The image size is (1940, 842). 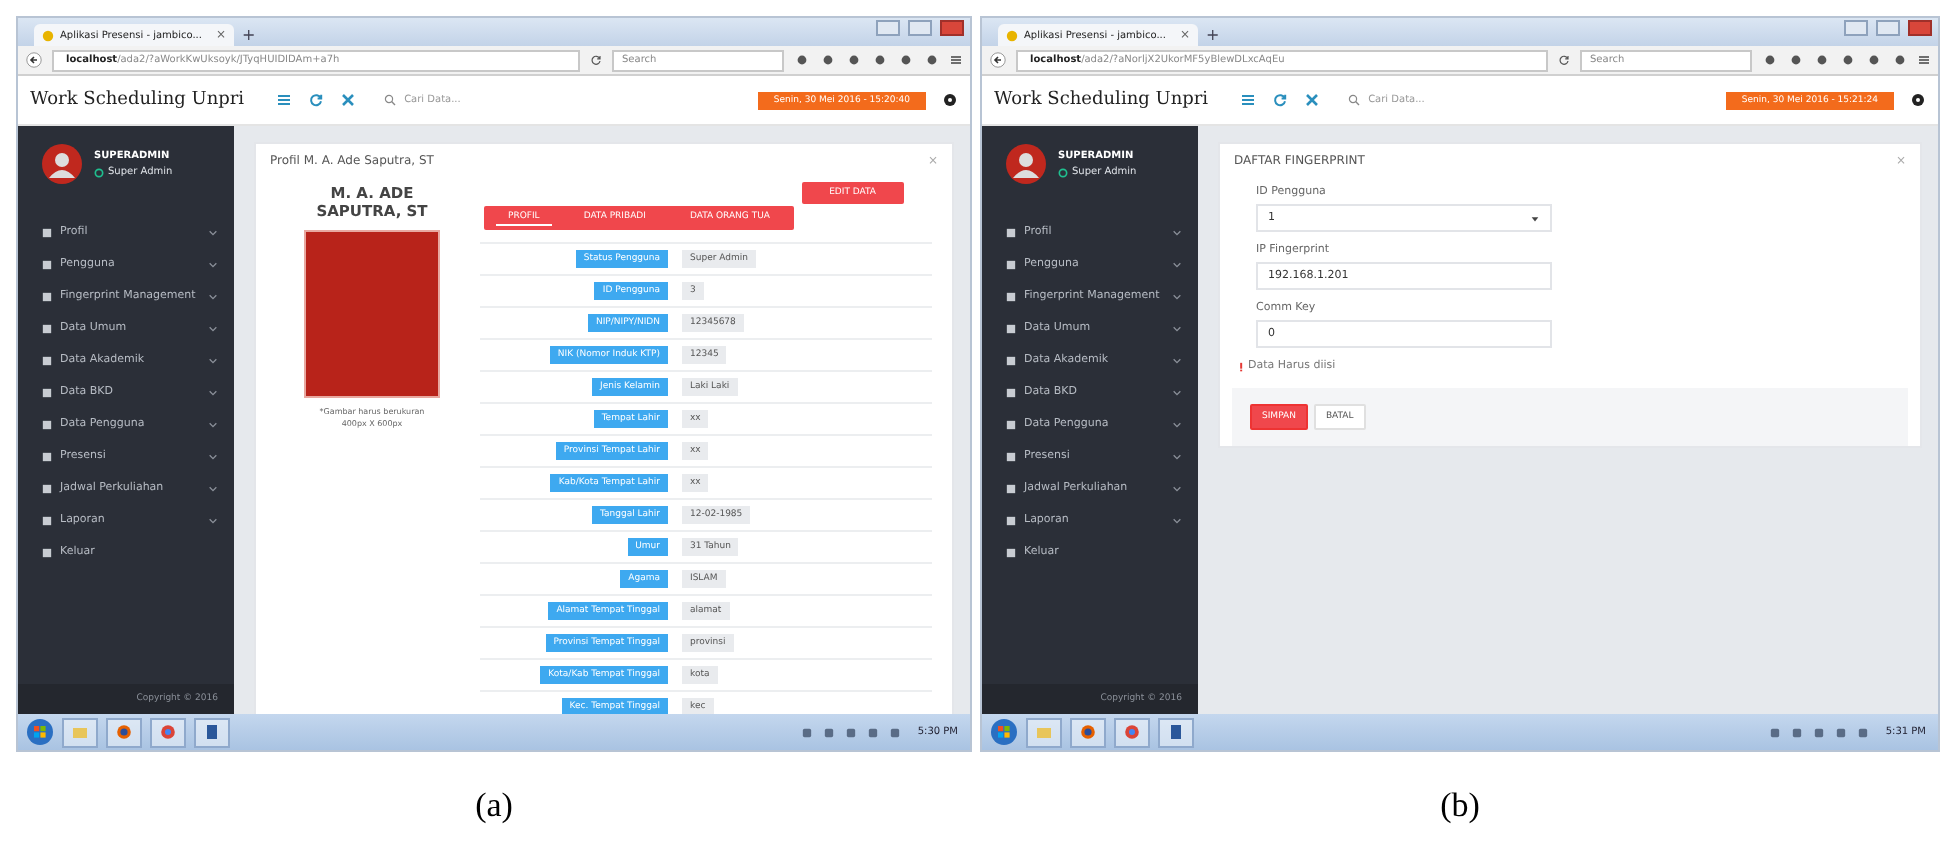 I want to click on figure-caption: (a), so click(x=494, y=806).